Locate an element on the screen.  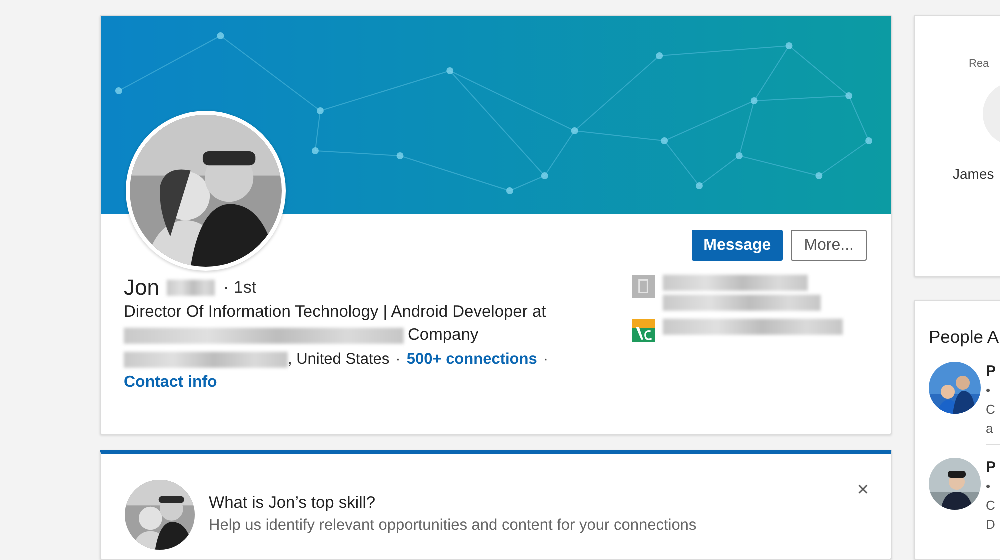
skill-question: What is Jon’s top skill? is located at coordinates (293, 503).